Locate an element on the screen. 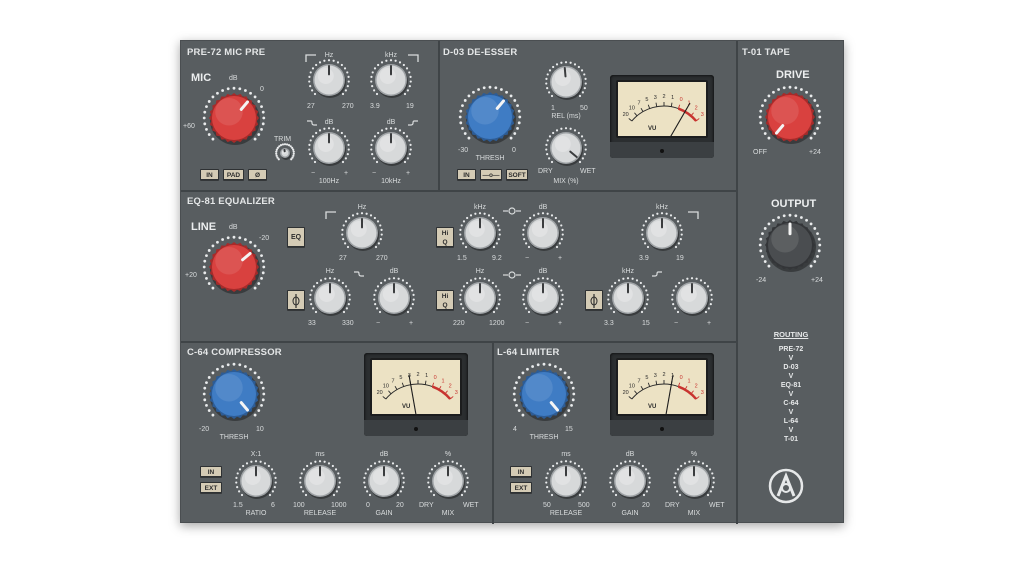  comp-release-knob is located at coordinates (320, 481).